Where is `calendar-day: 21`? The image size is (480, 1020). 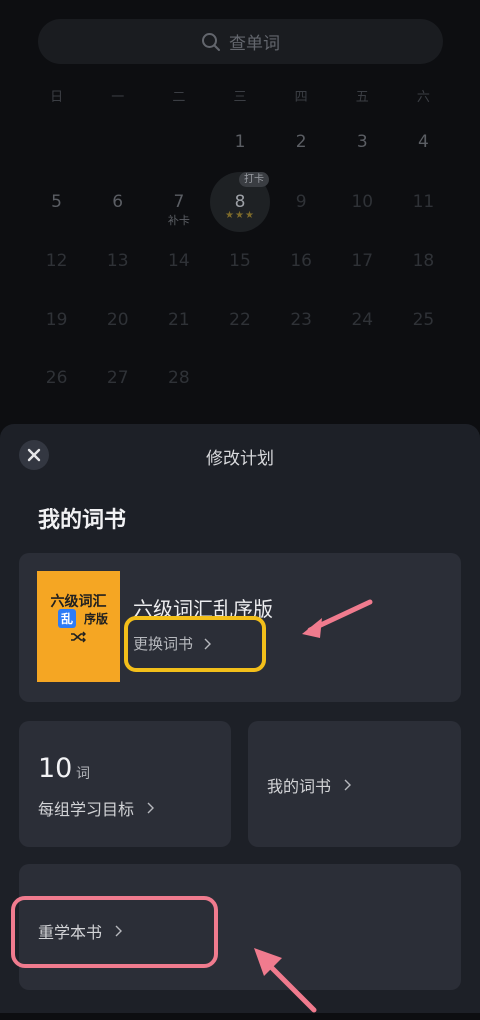 calendar-day: 21 is located at coordinates (178, 320).